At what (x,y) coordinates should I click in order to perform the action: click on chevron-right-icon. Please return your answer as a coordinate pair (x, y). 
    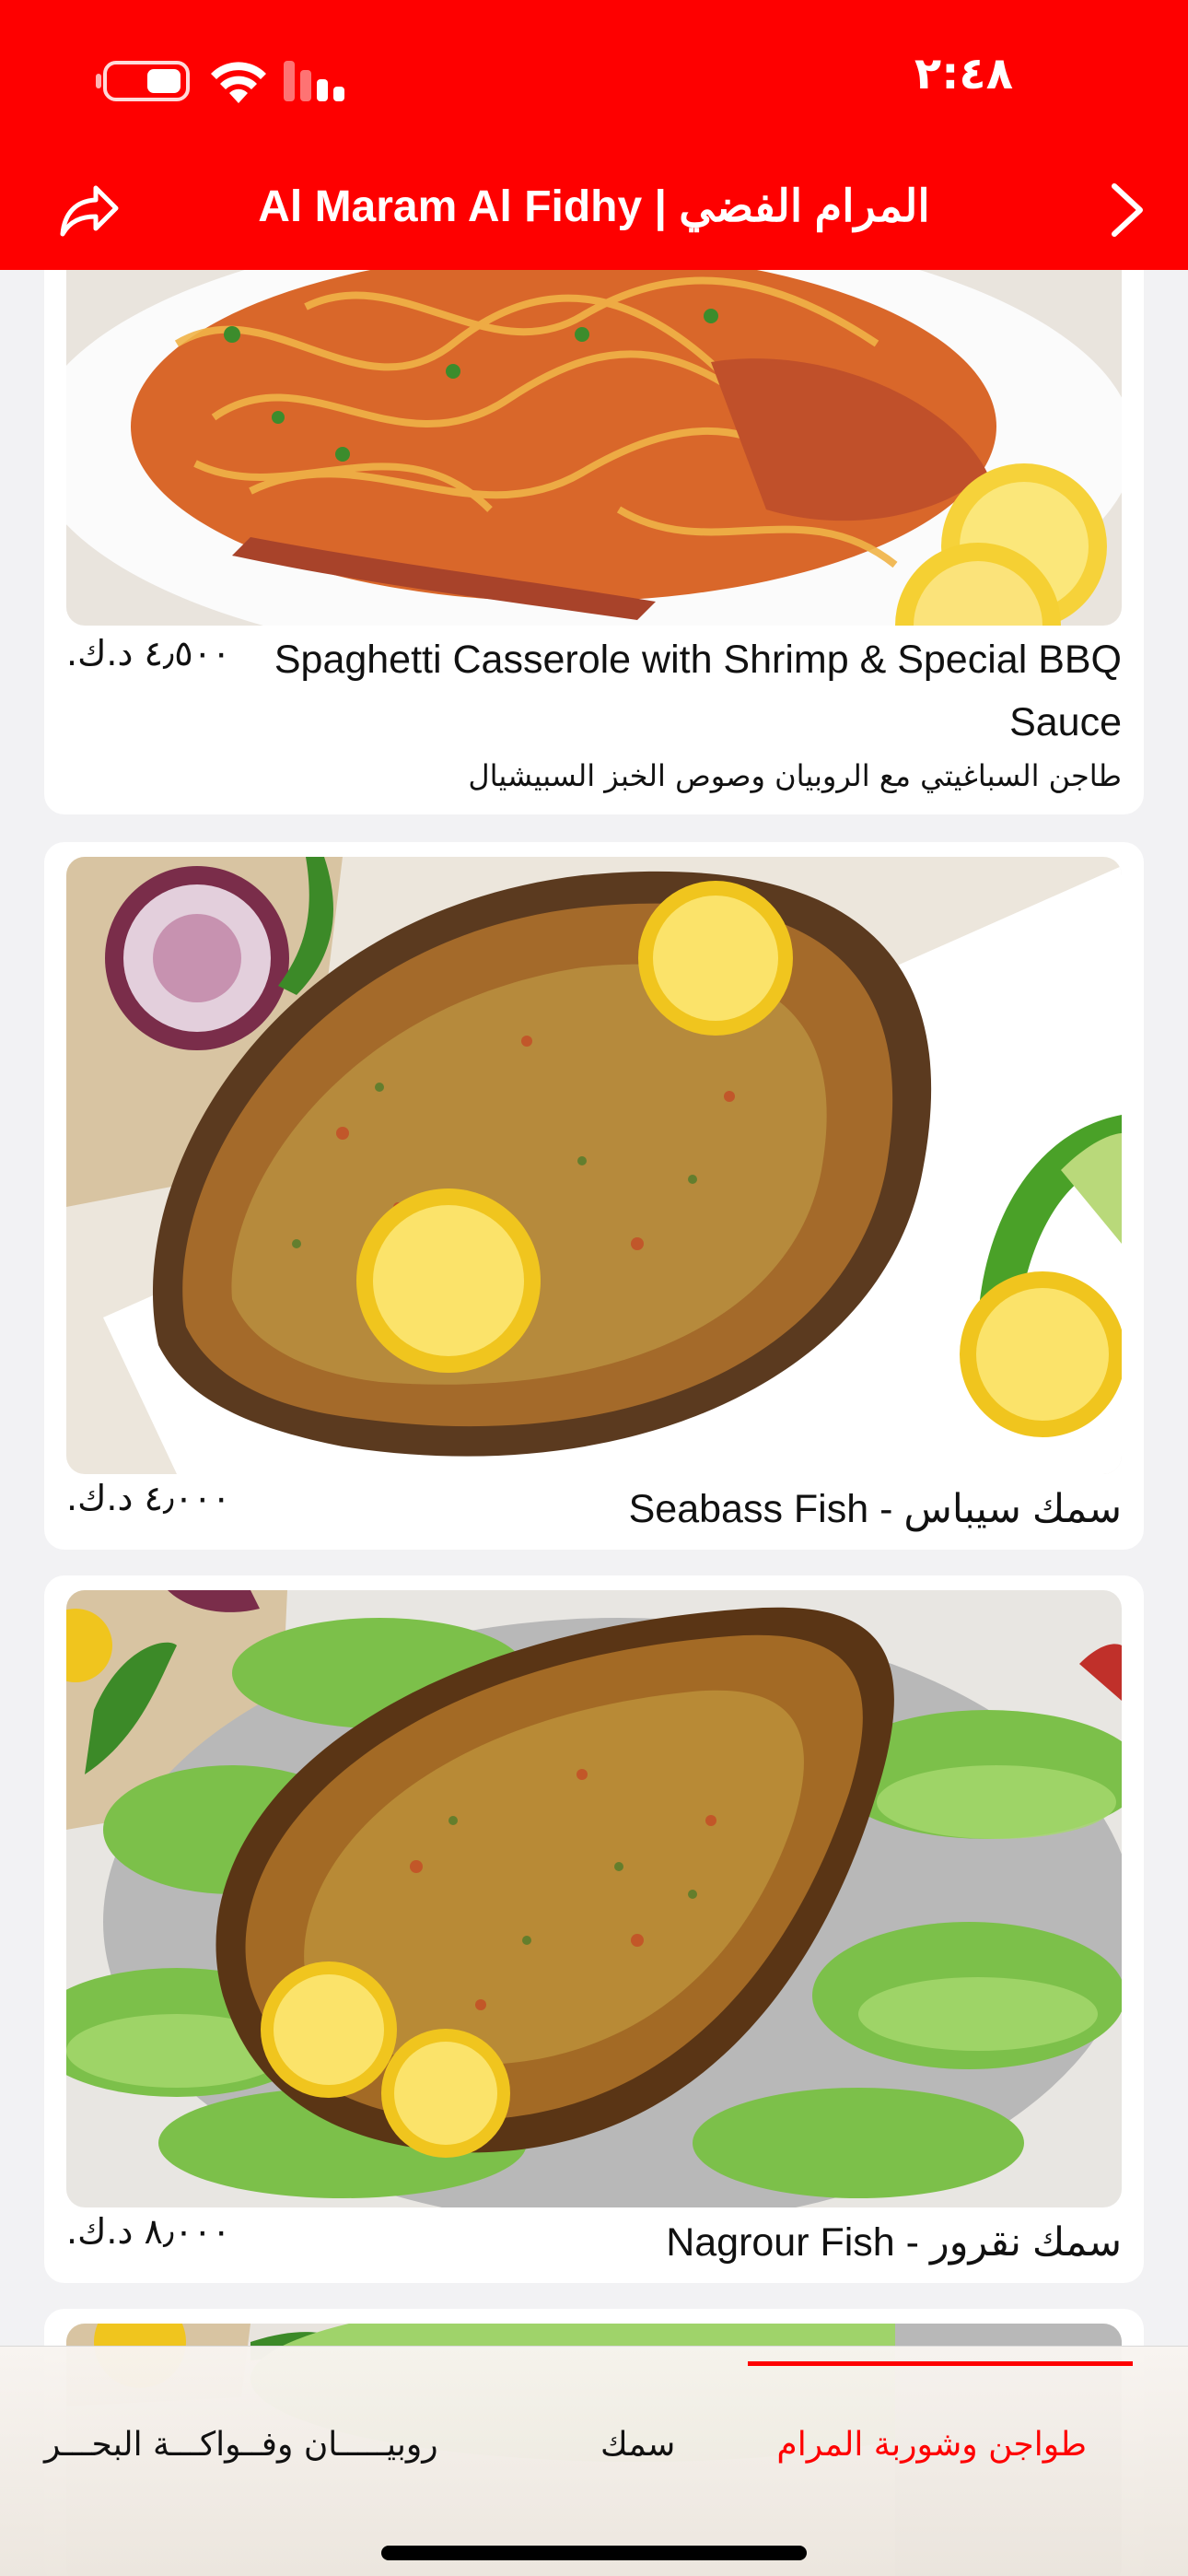
    Looking at the image, I should click on (1127, 211).